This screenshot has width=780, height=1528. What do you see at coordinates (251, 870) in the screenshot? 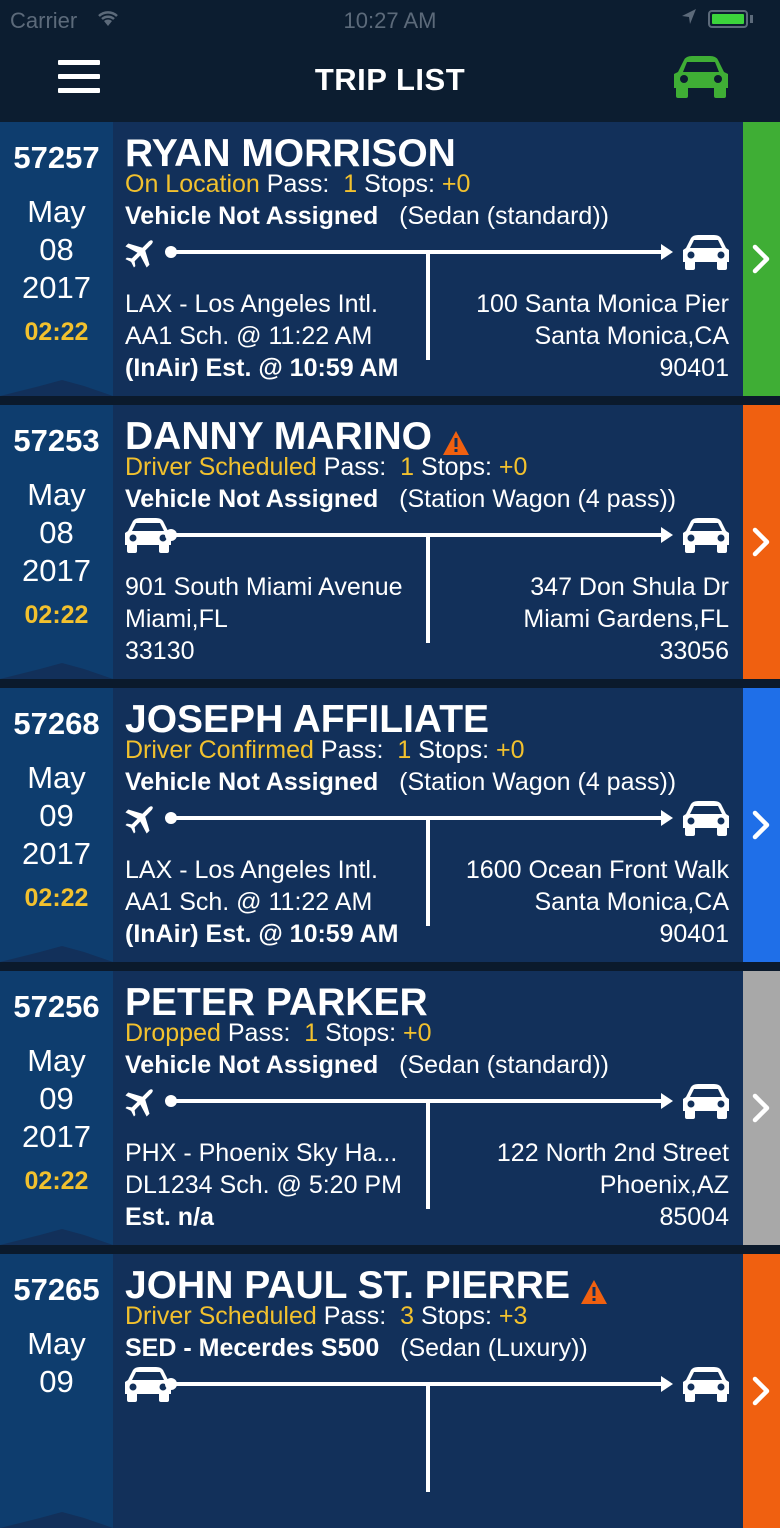
I see `pickup-line: LAX - Los Angeles Intl.` at bounding box center [251, 870].